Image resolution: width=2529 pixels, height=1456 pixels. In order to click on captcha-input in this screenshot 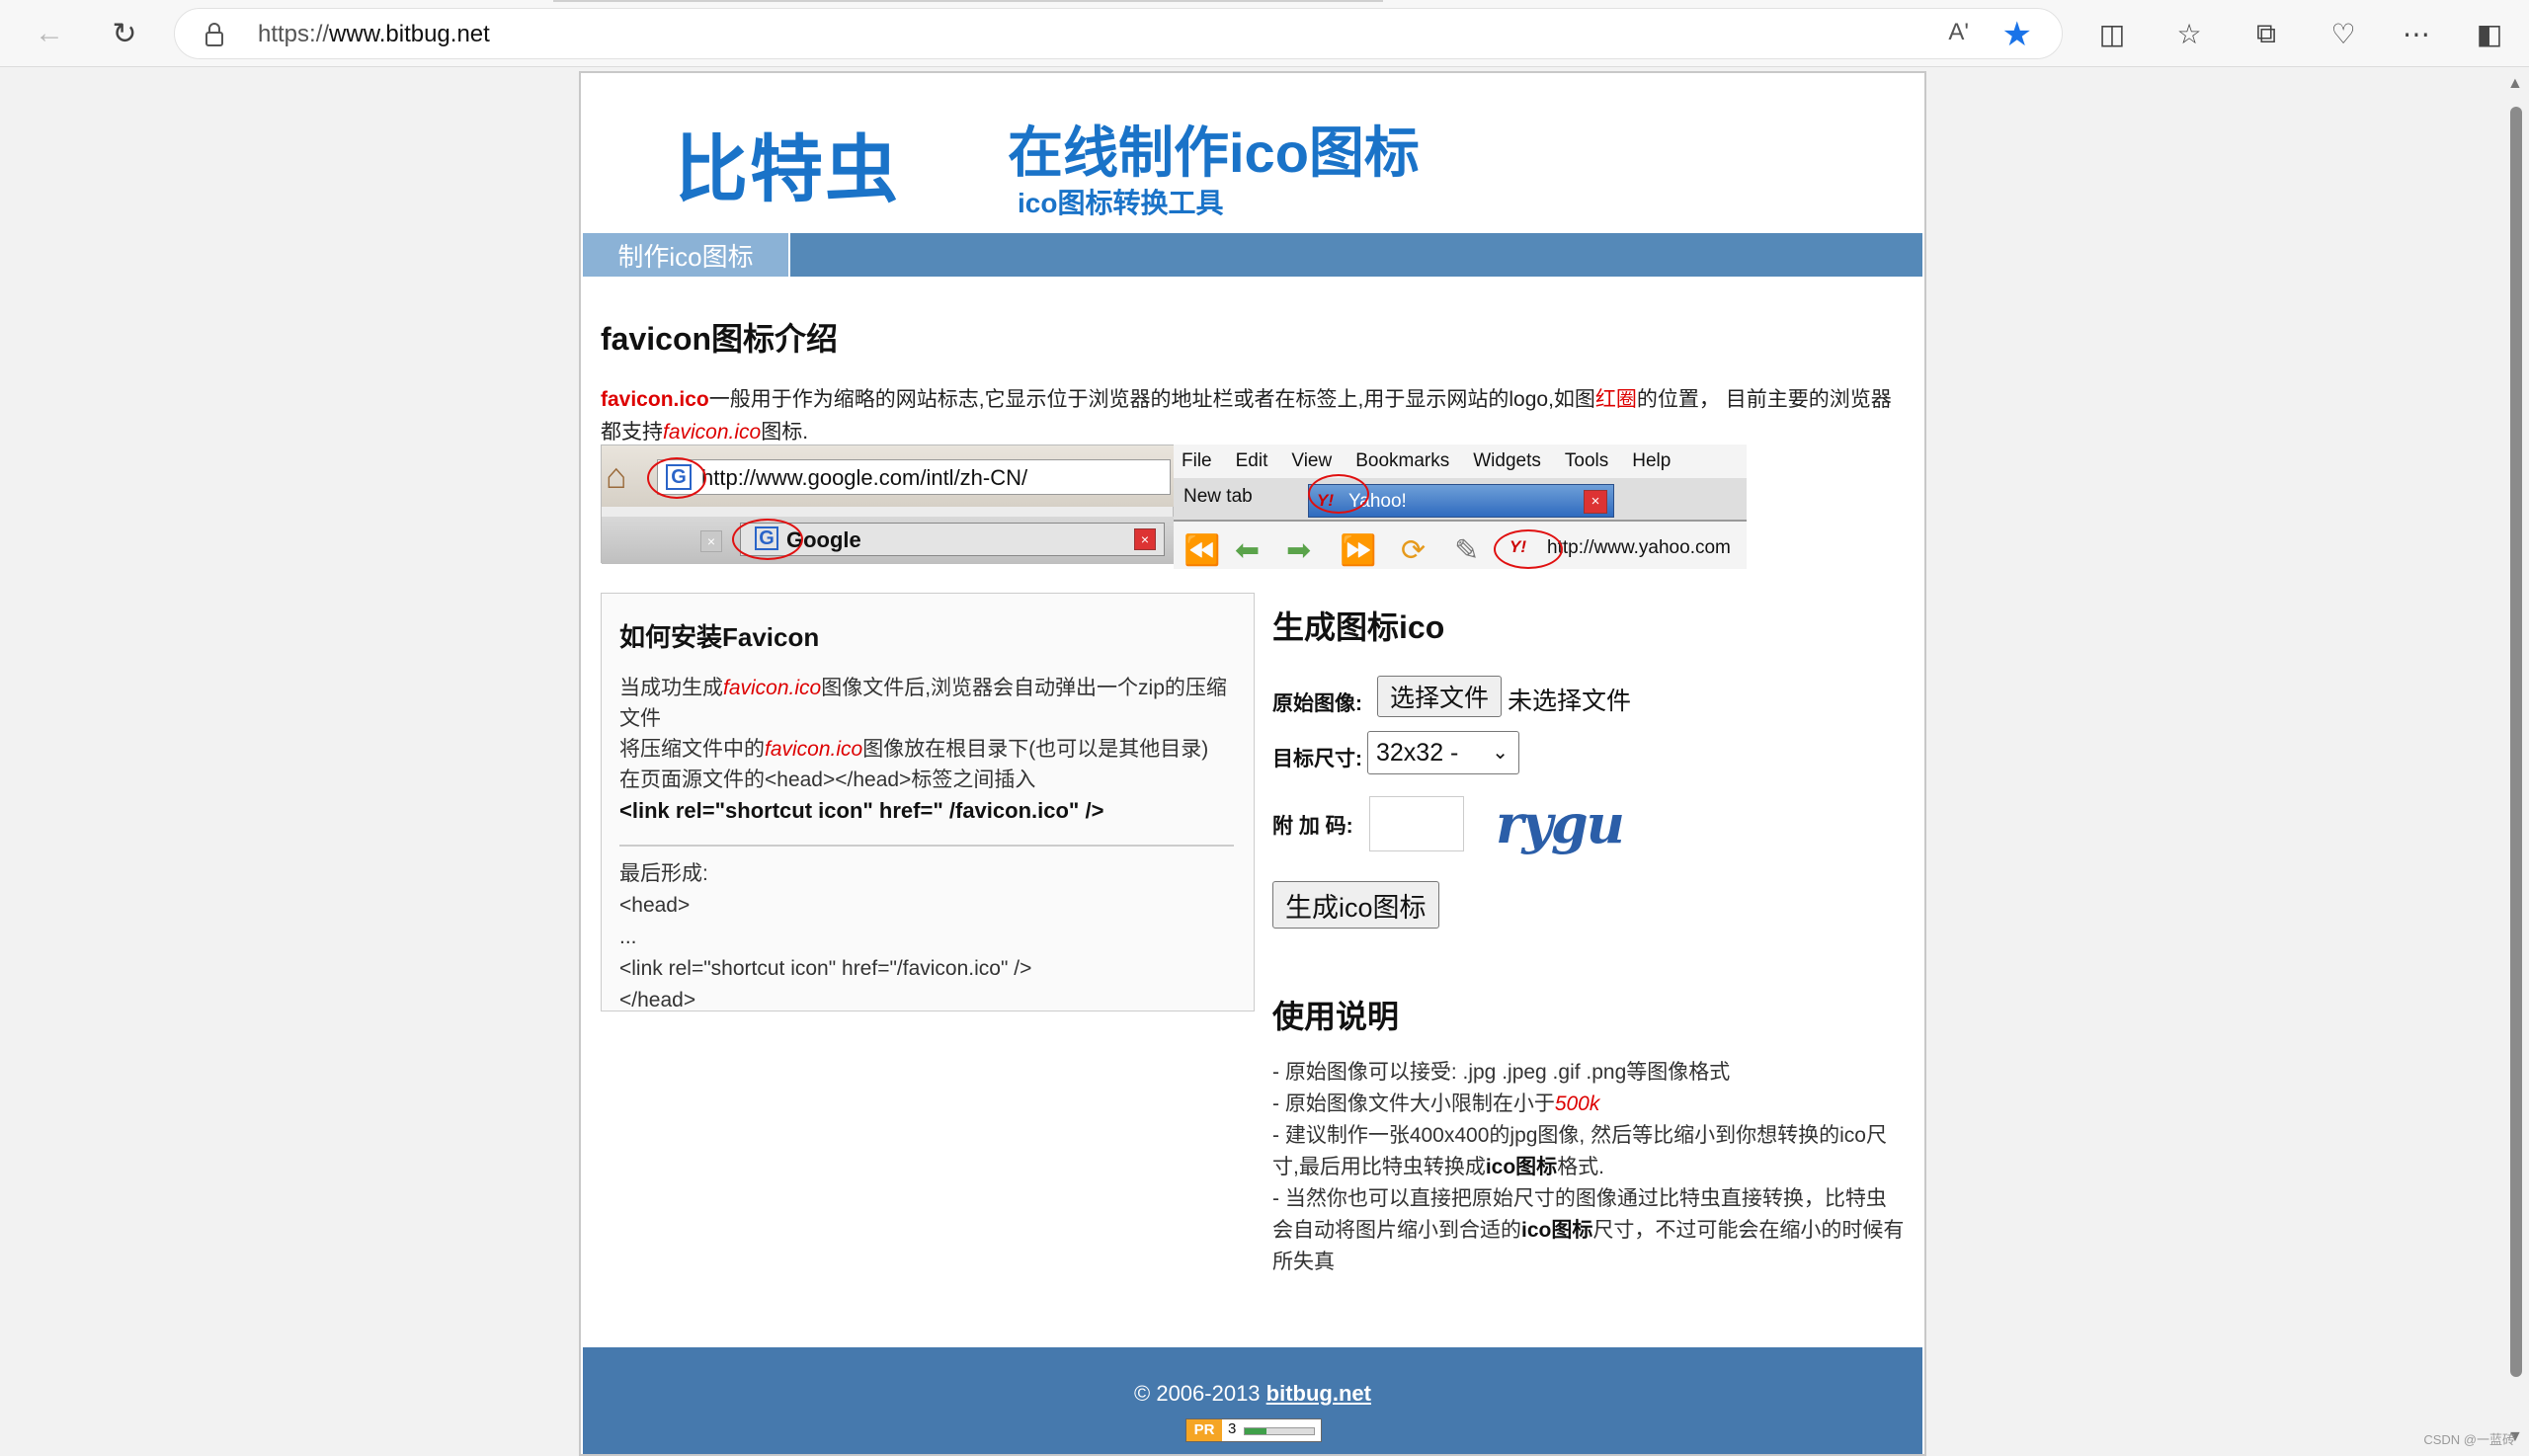, I will do `click(1416, 823)`.